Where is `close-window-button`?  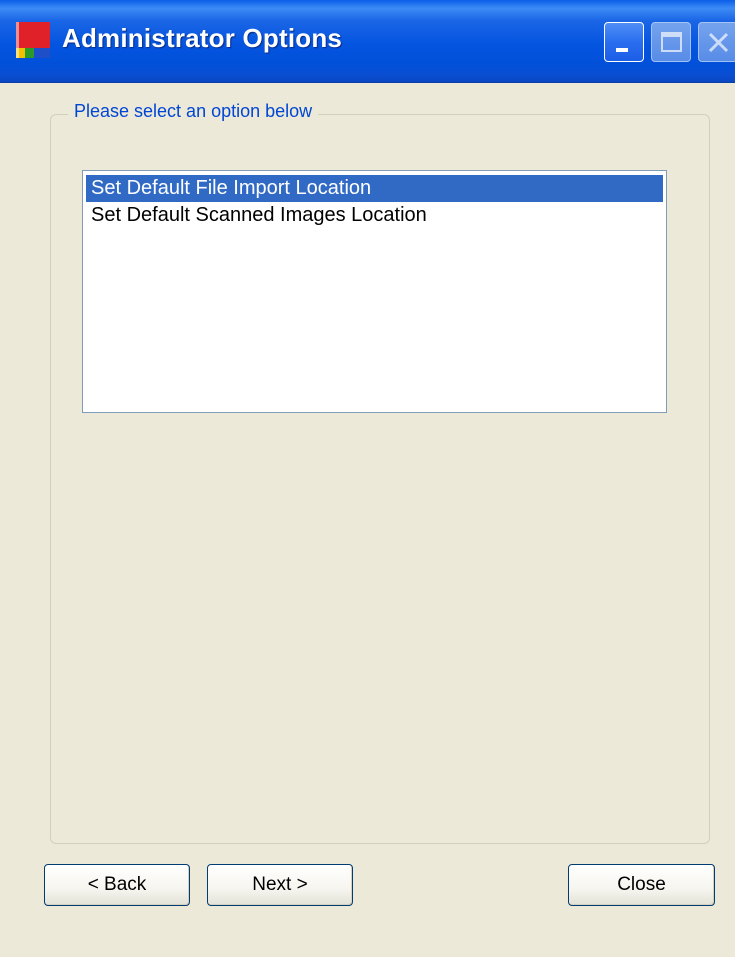
close-window-button is located at coordinates (716, 42).